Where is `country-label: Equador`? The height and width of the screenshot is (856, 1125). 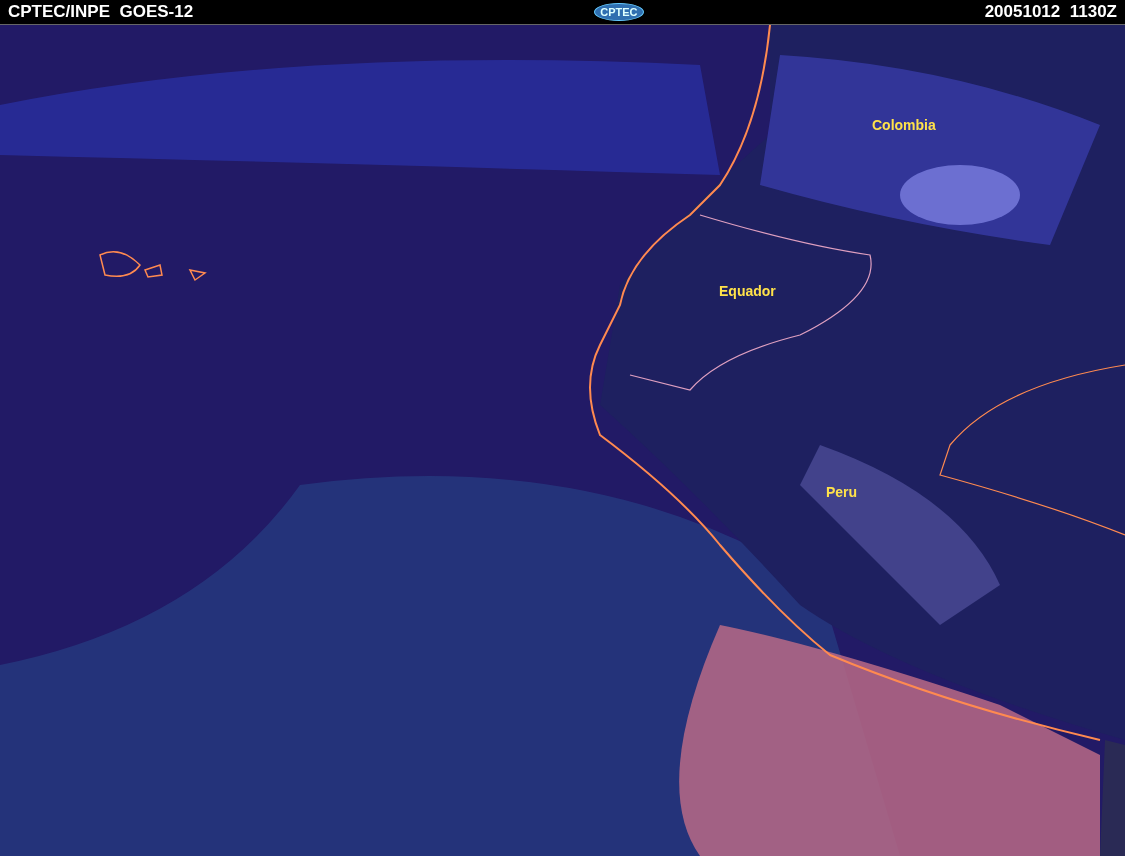 country-label: Equador is located at coordinates (747, 291).